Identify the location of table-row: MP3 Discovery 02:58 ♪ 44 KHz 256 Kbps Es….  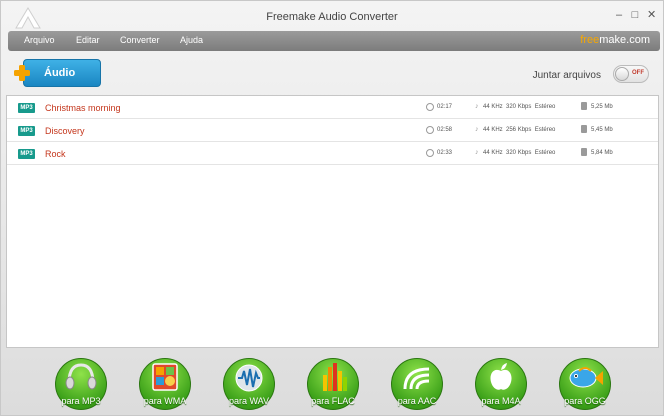
(332, 130).